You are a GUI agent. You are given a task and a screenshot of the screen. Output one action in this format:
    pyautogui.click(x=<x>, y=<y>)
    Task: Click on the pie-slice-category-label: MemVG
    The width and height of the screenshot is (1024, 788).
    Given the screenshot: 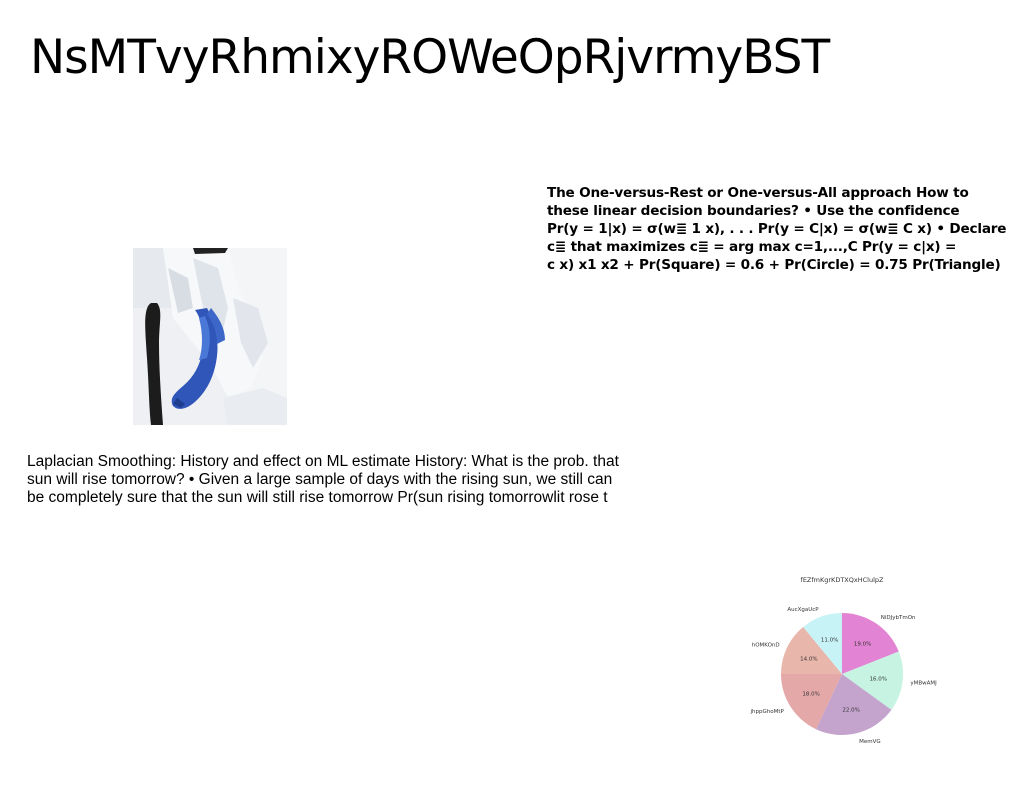 What is the action you would take?
    pyautogui.click(x=870, y=742)
    